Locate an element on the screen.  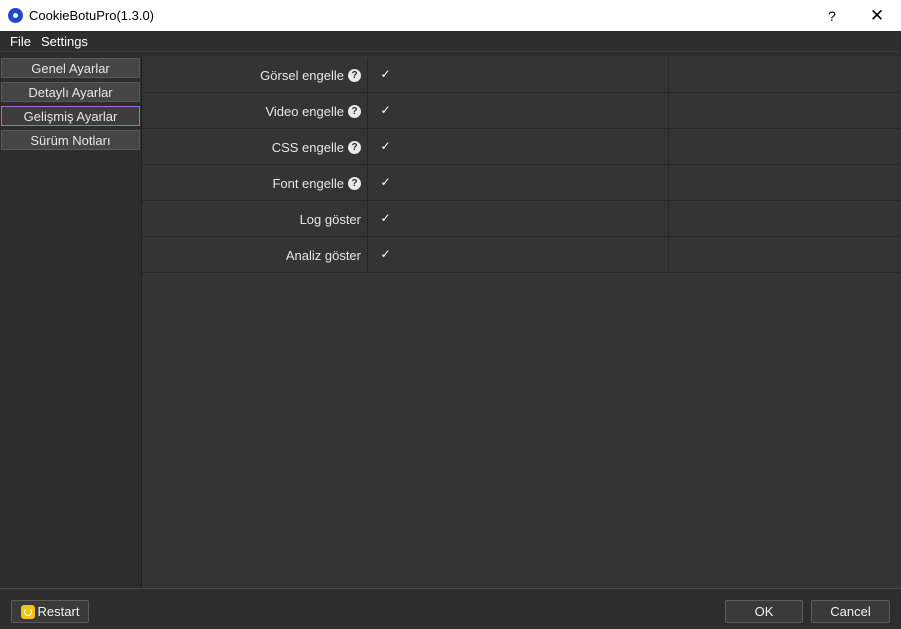
setting-label: CSS engelle ? is located at coordinates (316, 147).